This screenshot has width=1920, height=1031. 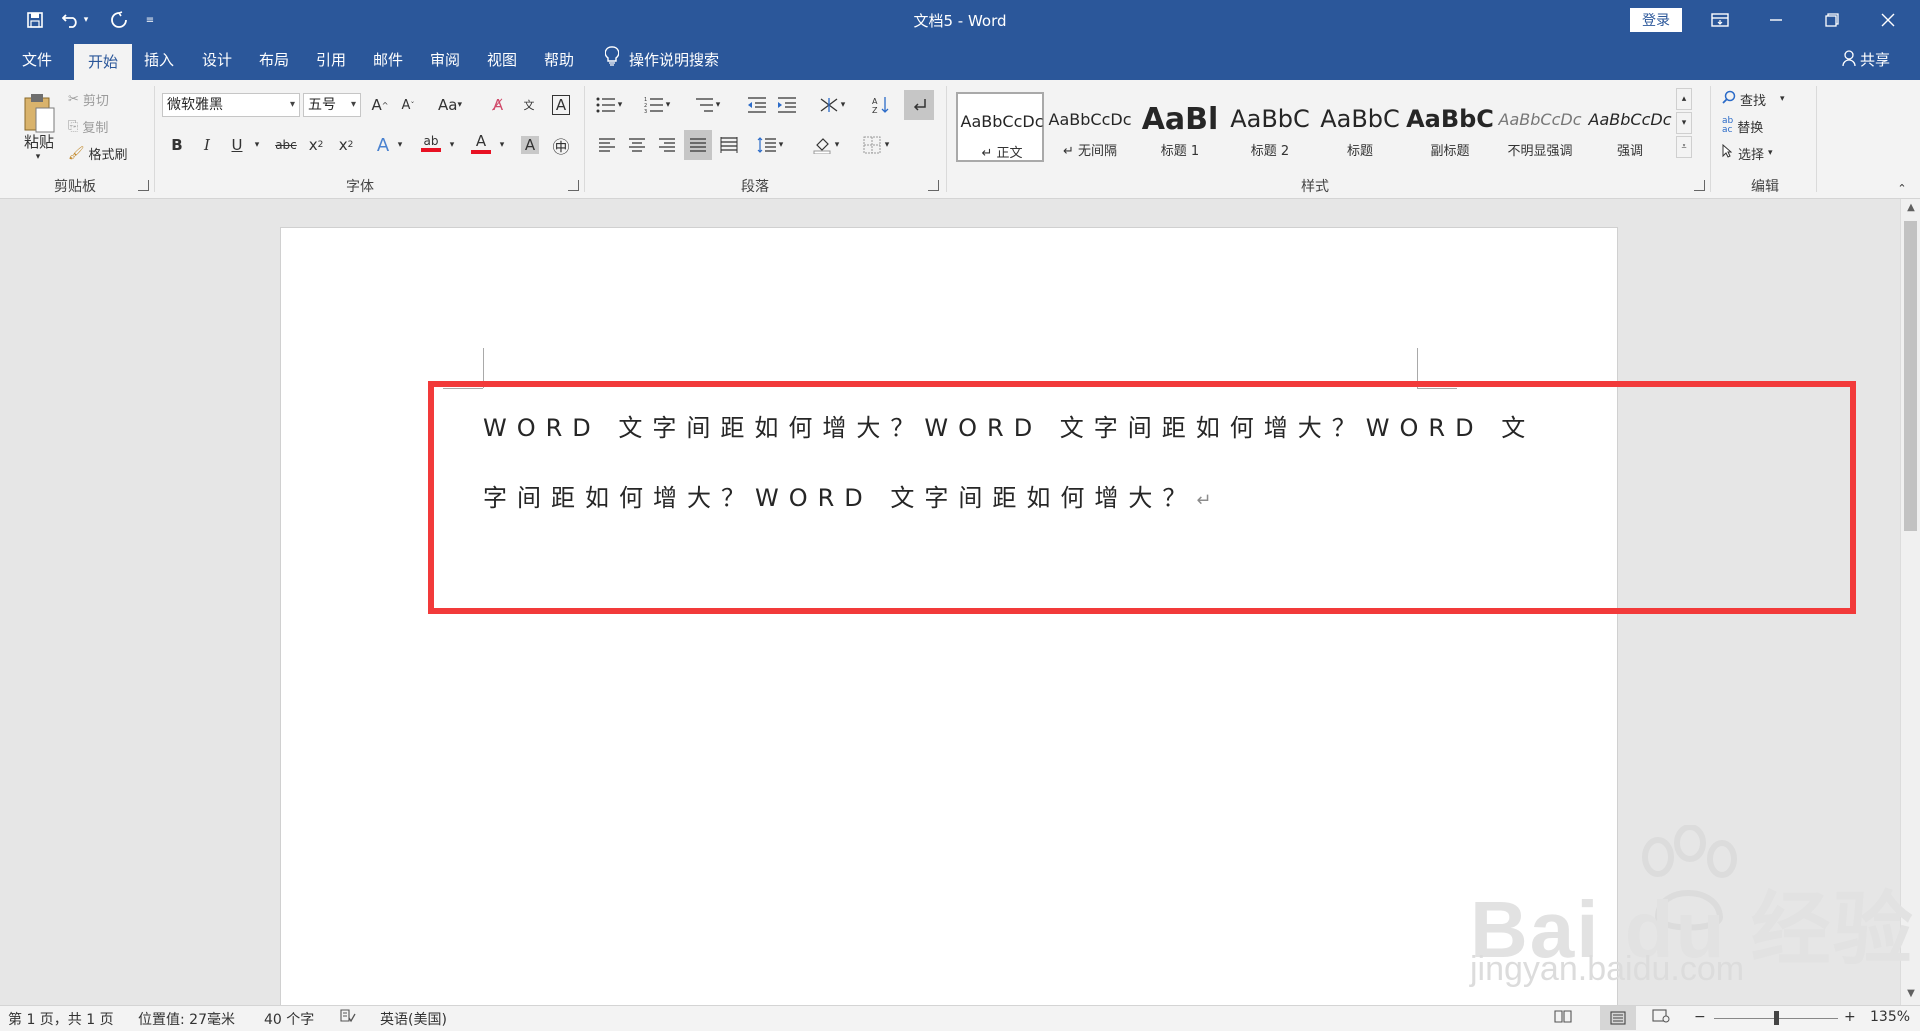 What do you see at coordinates (481, 143) in the screenshot?
I see `font-color-icon: A` at bounding box center [481, 143].